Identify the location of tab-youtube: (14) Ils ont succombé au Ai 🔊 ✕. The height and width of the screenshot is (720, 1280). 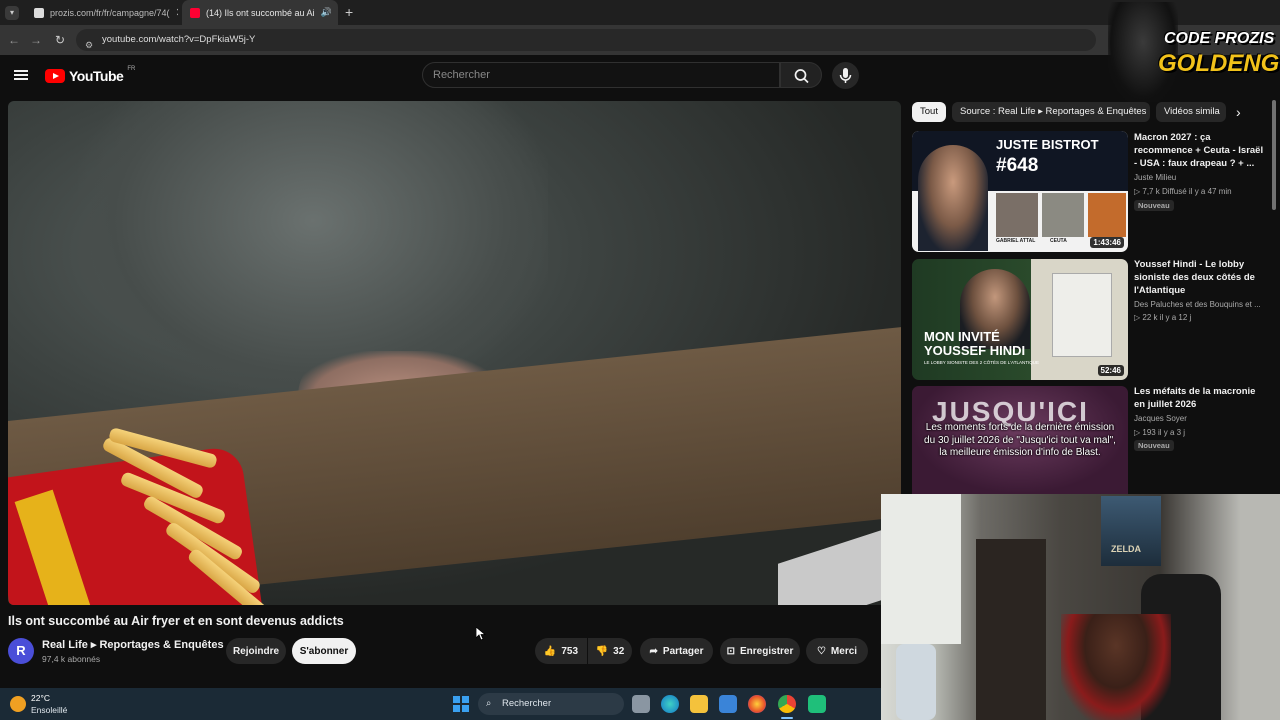
(260, 12).